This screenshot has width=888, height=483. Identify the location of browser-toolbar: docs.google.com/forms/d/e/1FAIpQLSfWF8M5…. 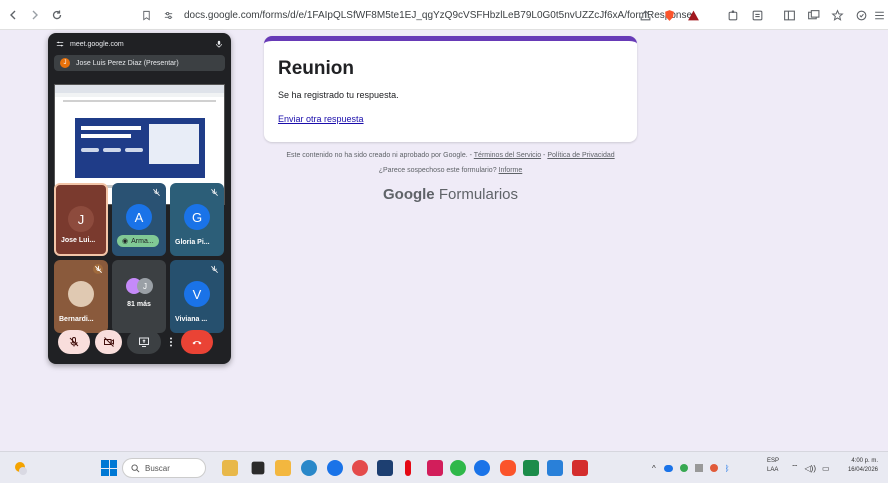
(444, 15).